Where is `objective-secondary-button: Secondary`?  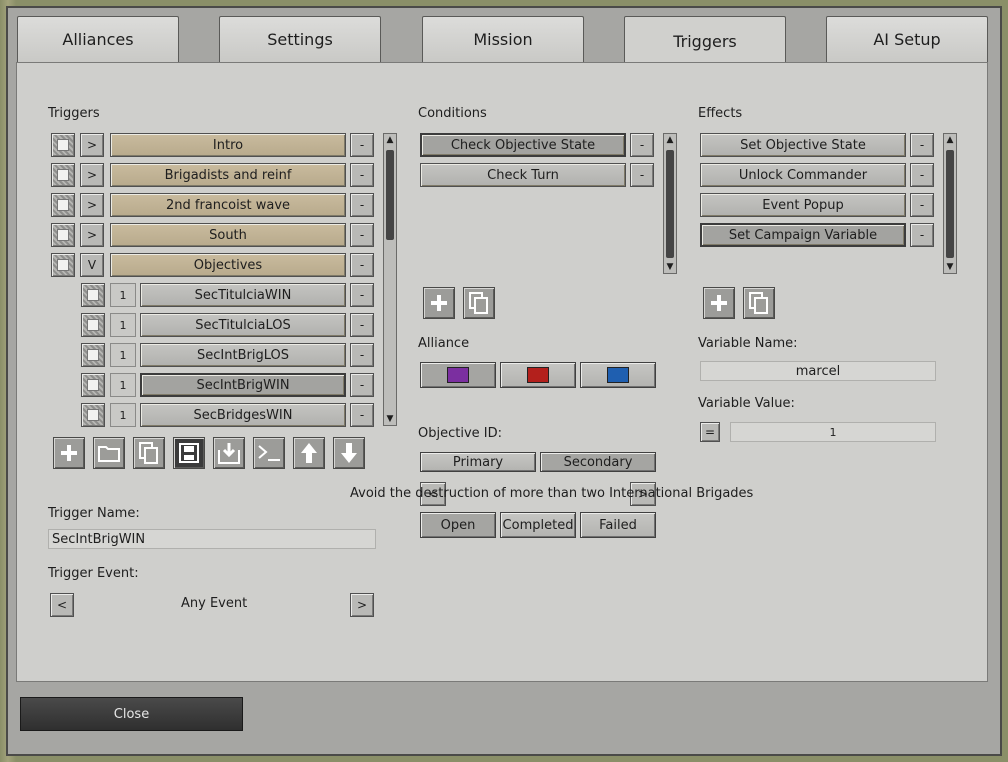
objective-secondary-button: Secondary is located at coordinates (598, 462).